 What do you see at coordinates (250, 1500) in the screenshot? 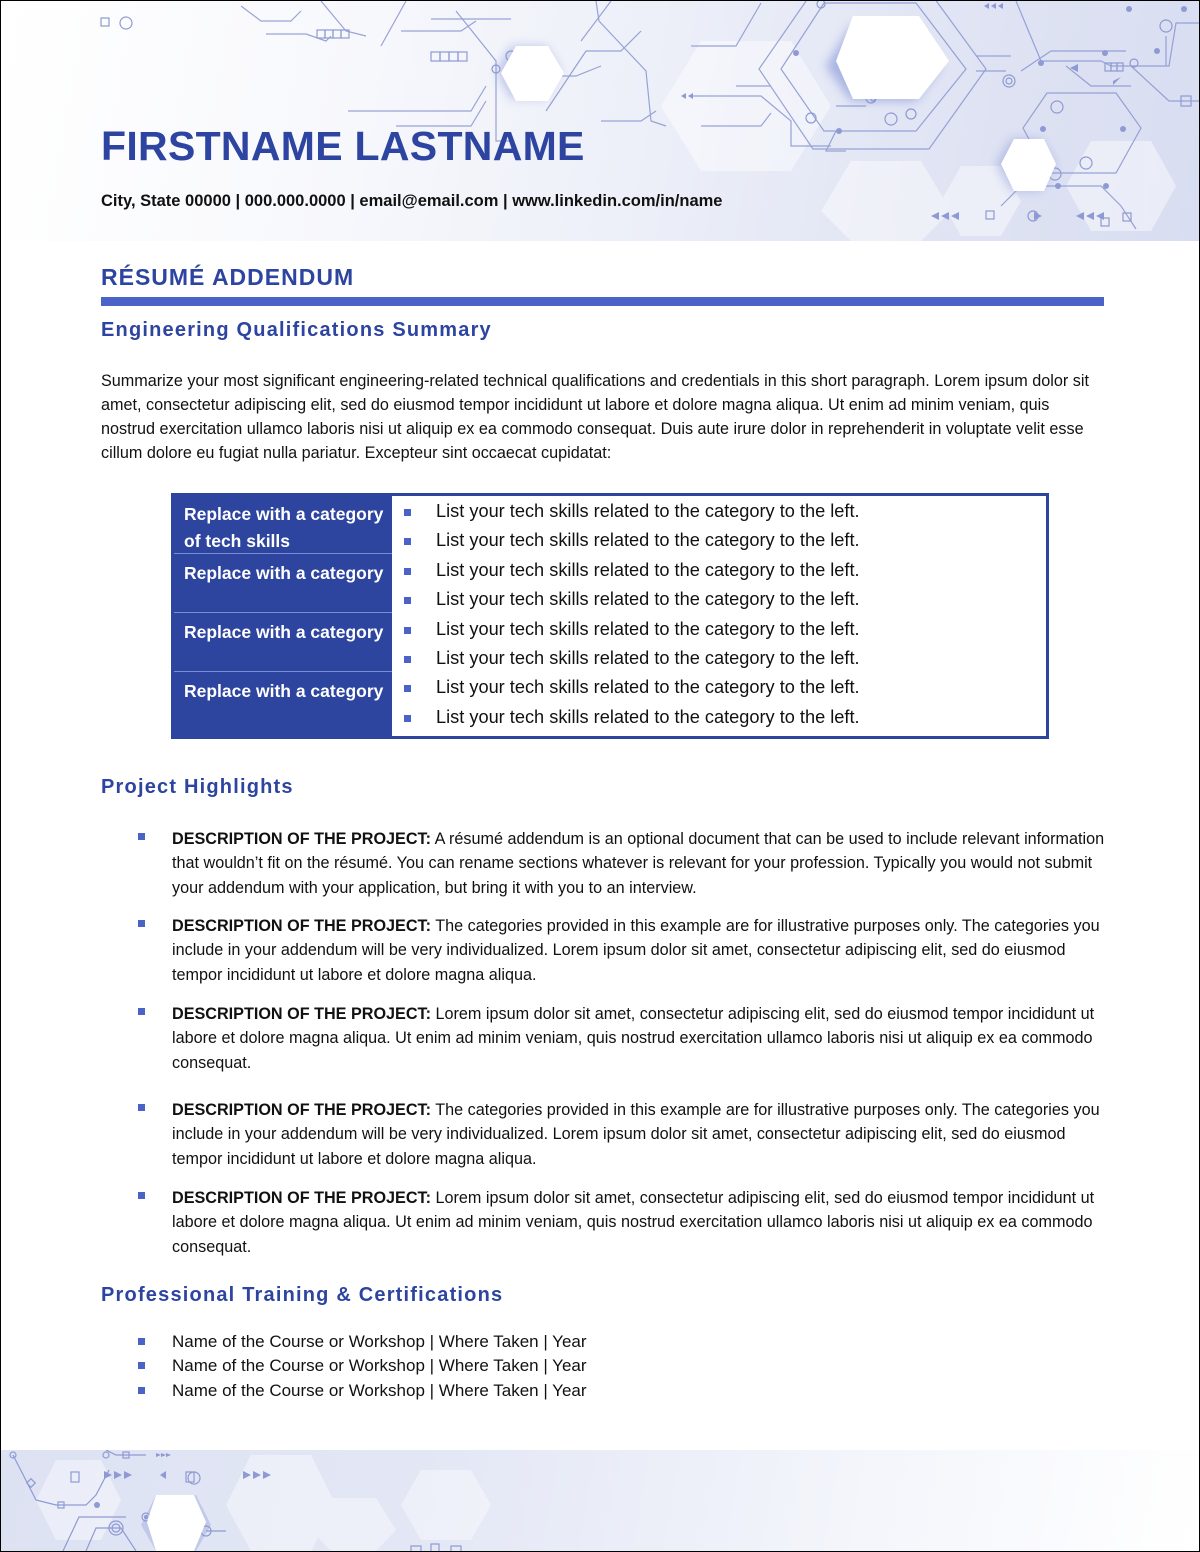
I see `circuit-hexagon-footer-icon` at bounding box center [250, 1500].